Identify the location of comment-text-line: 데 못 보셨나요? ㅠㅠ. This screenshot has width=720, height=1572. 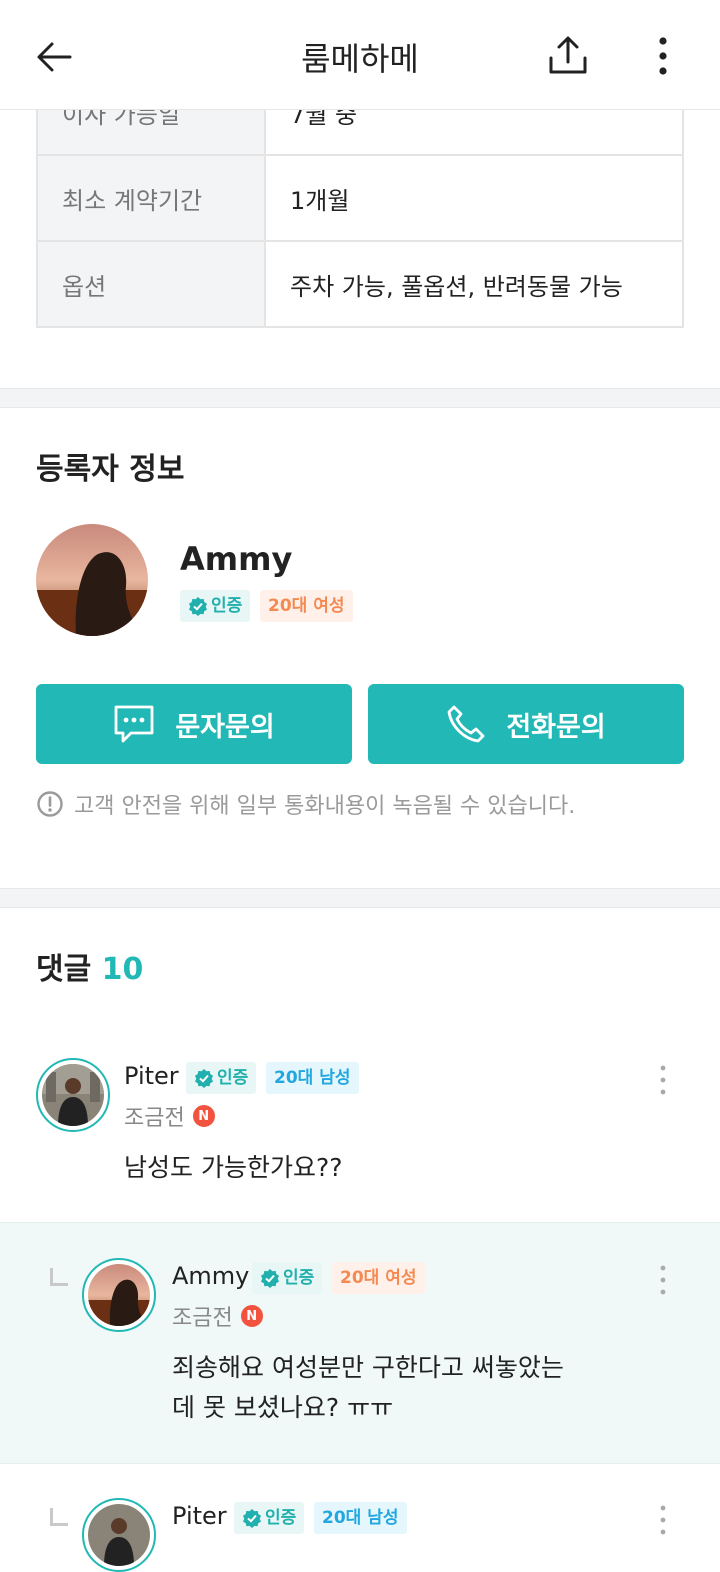
(283, 1407).